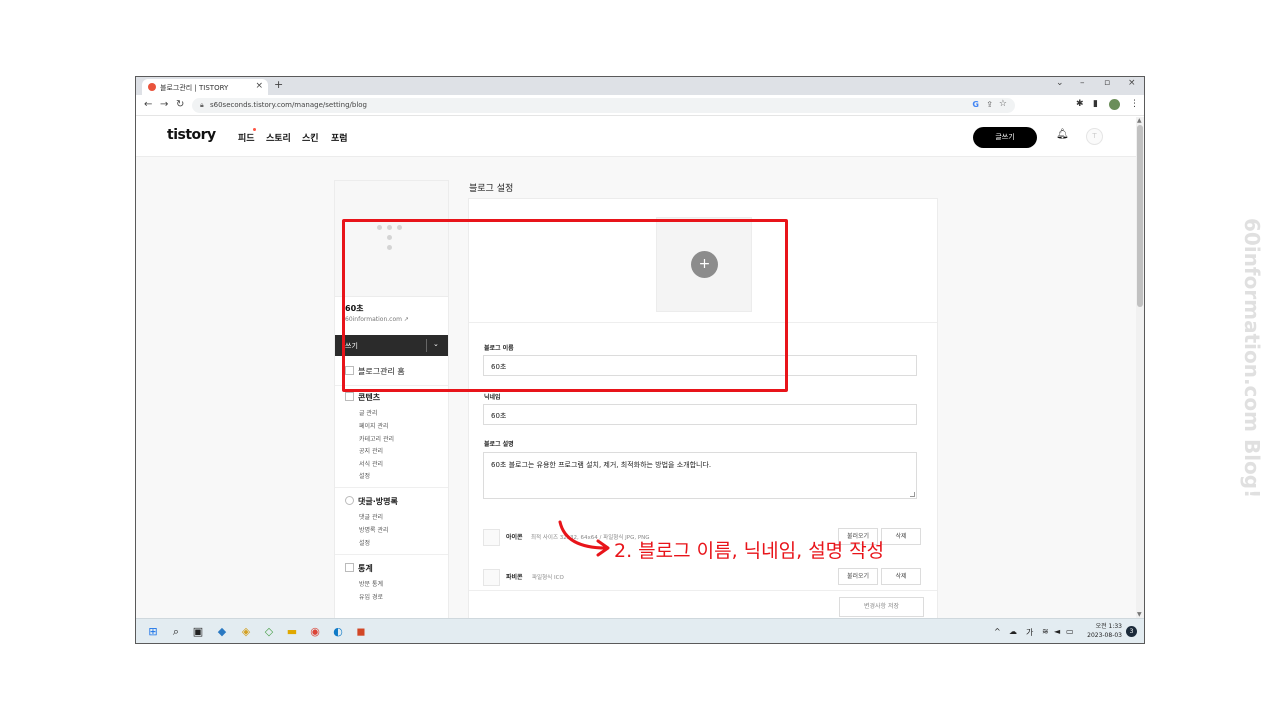  What do you see at coordinates (176, 632) in the screenshot?
I see `search-icon: ⌕` at bounding box center [176, 632].